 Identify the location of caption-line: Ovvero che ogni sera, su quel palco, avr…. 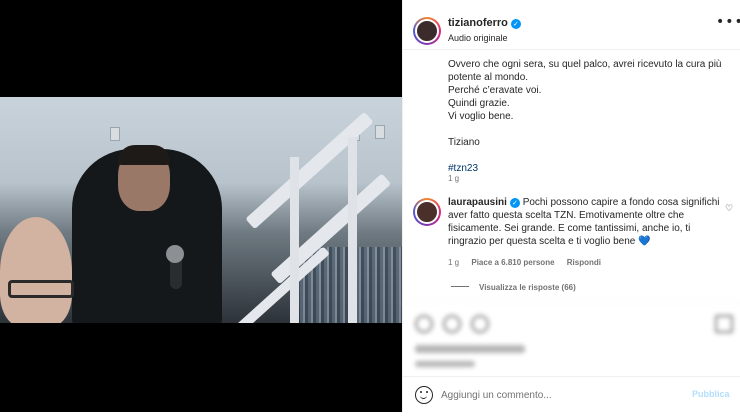
(585, 71).